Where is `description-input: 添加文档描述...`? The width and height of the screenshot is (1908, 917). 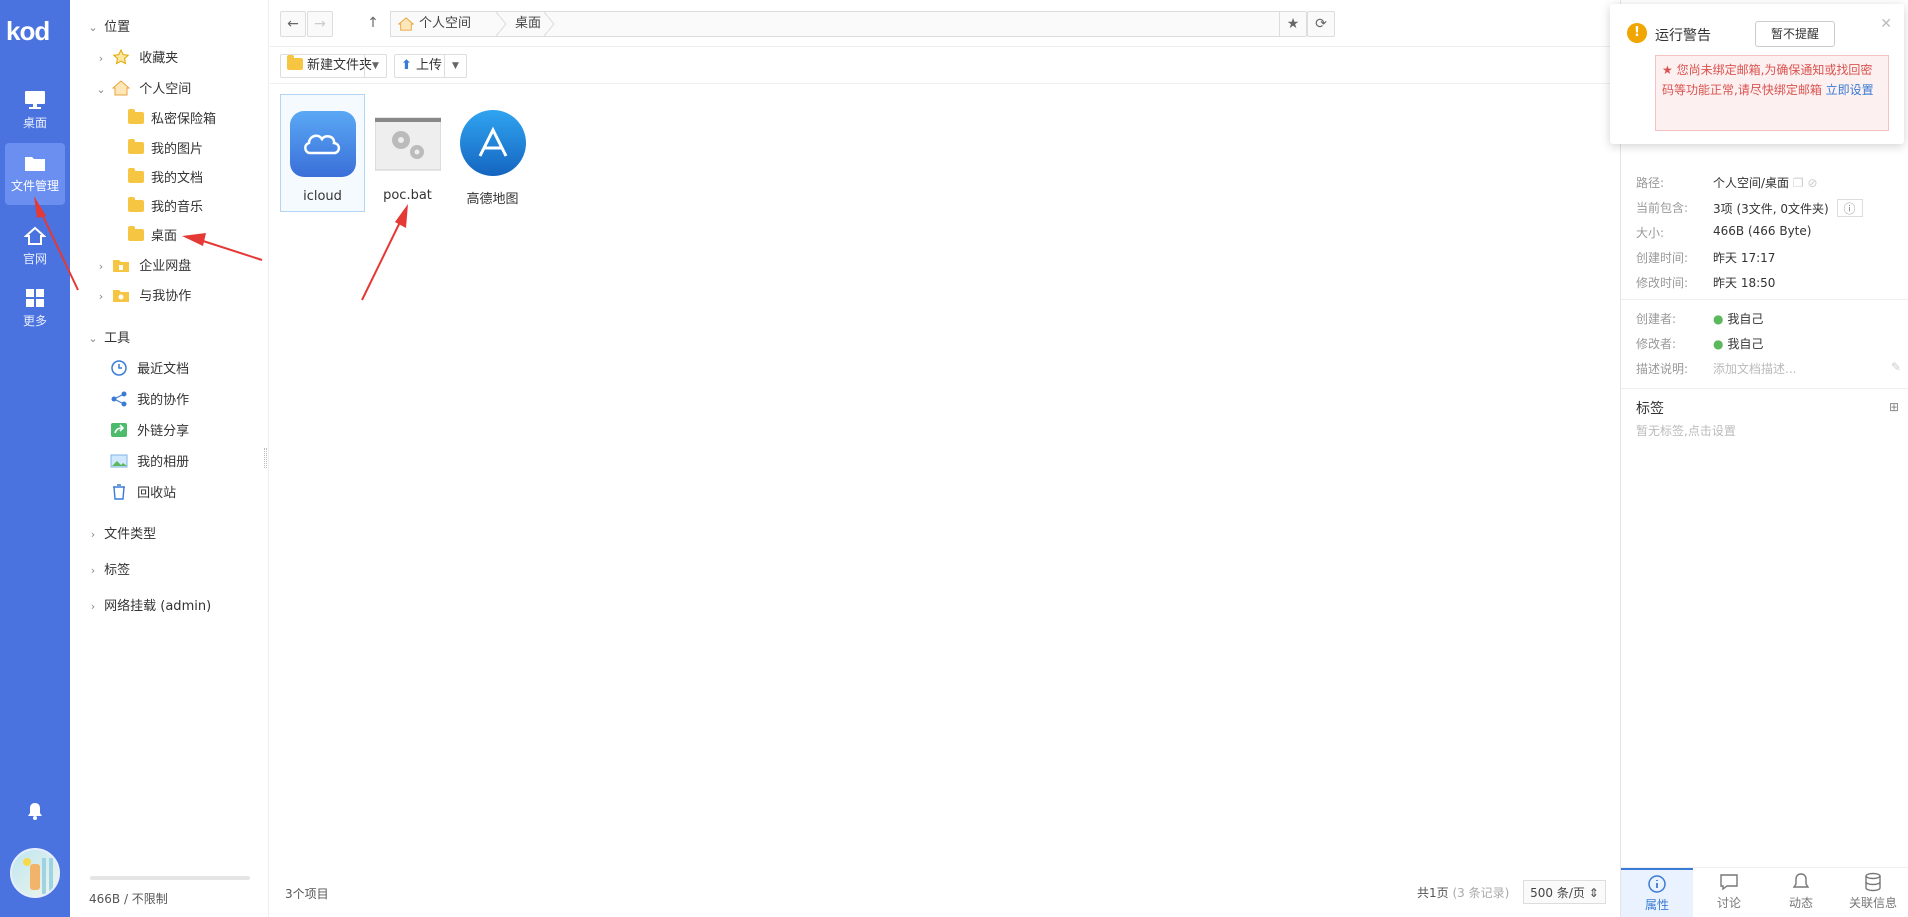
description-input: 添加文档描述... is located at coordinates (1803, 368).